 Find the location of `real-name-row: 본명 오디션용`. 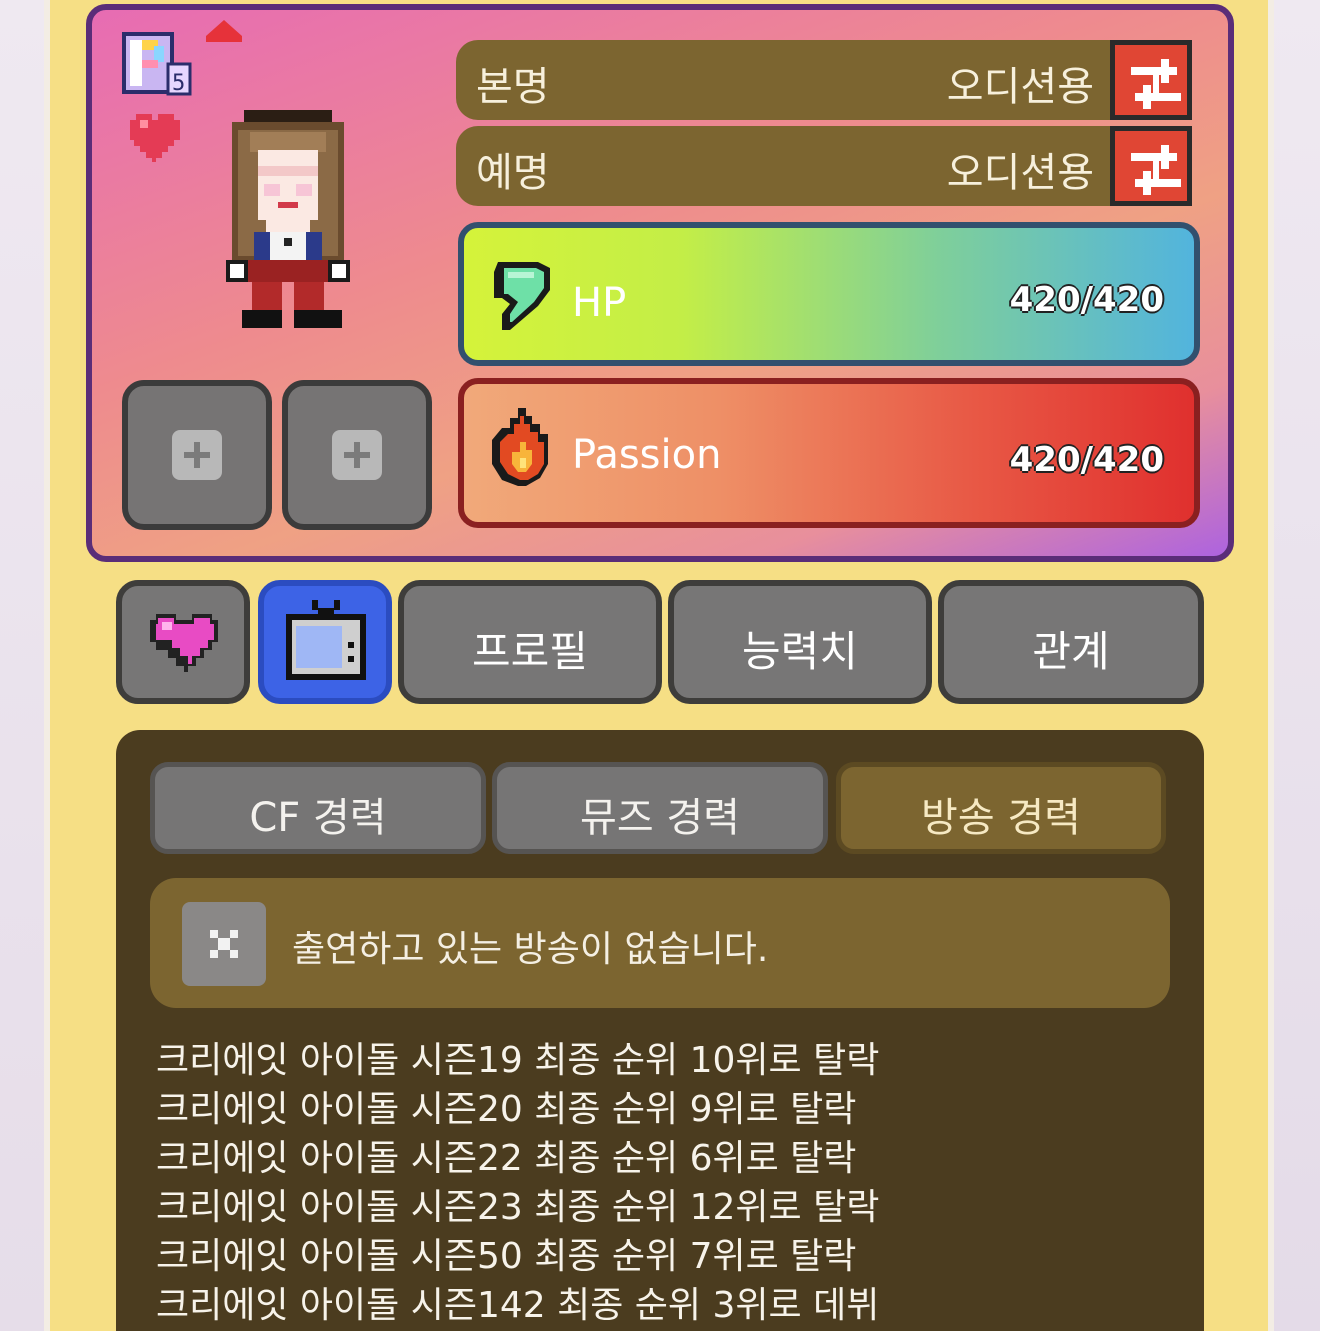

real-name-row: 본명 오디션용 is located at coordinates (824, 80).